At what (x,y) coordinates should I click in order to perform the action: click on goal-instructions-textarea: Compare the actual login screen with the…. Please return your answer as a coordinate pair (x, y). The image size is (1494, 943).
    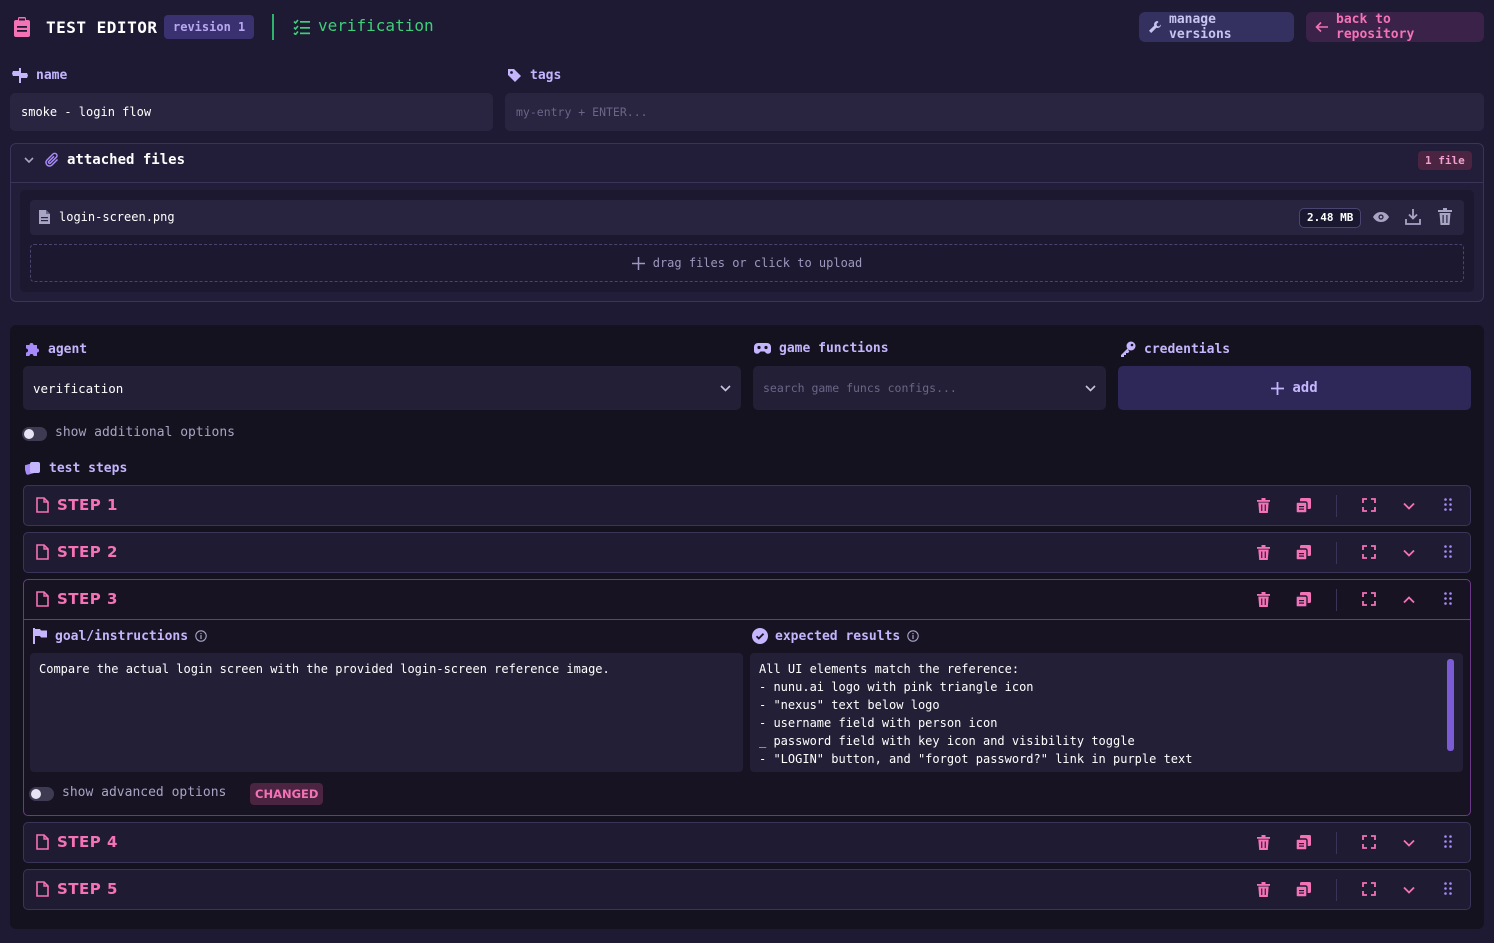
    Looking at the image, I should click on (386, 712).